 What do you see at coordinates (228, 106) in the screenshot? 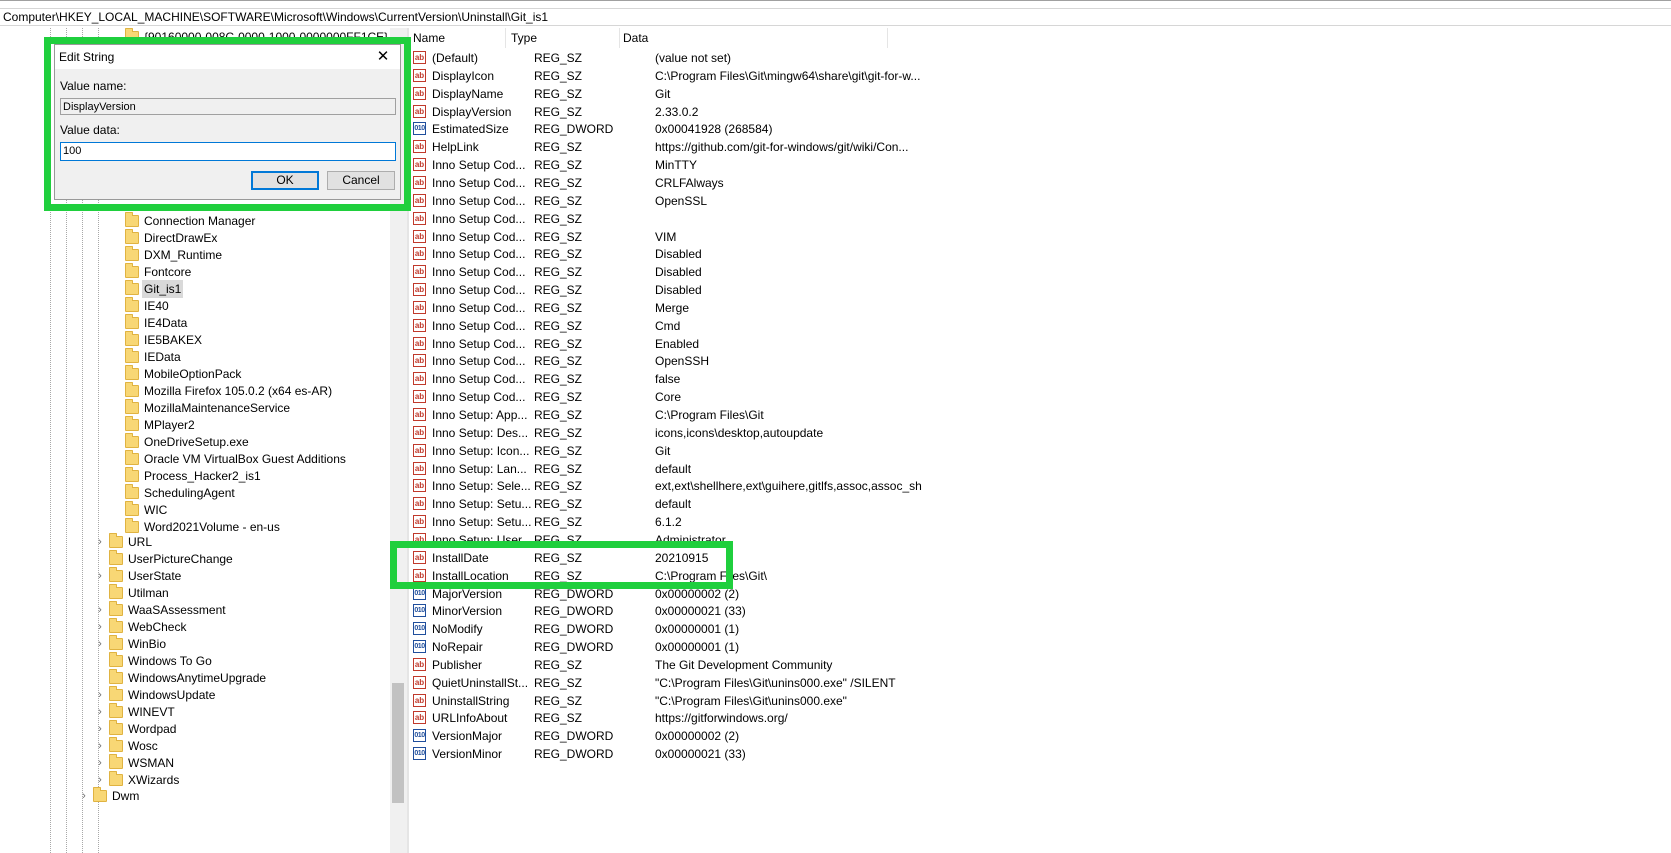
I see `value-name-field: DisplayVersion` at bounding box center [228, 106].